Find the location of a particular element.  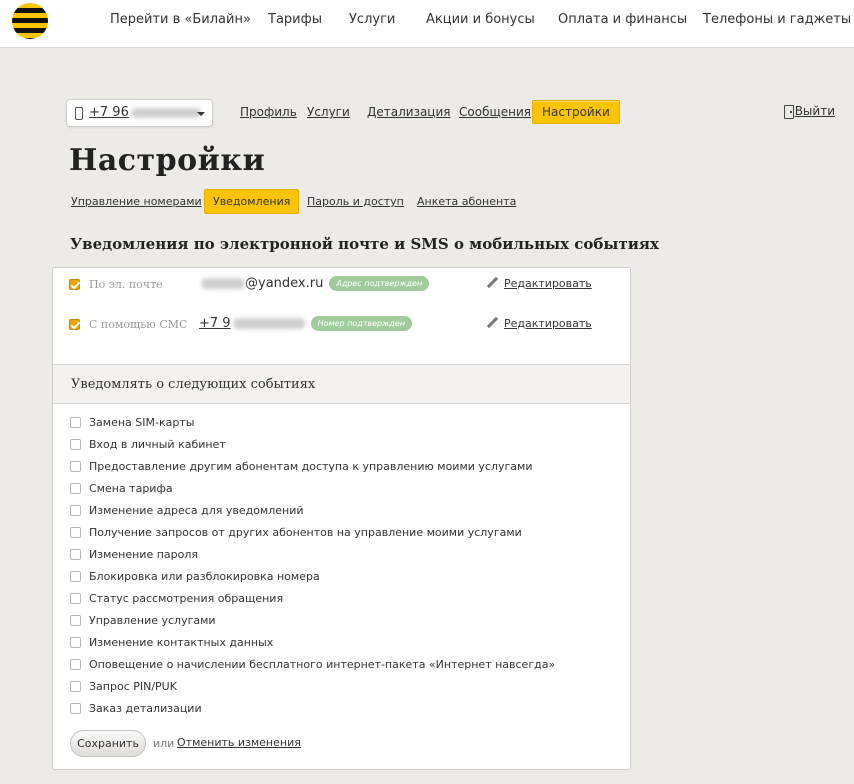

subnav-profile: Профиль is located at coordinates (268, 112).